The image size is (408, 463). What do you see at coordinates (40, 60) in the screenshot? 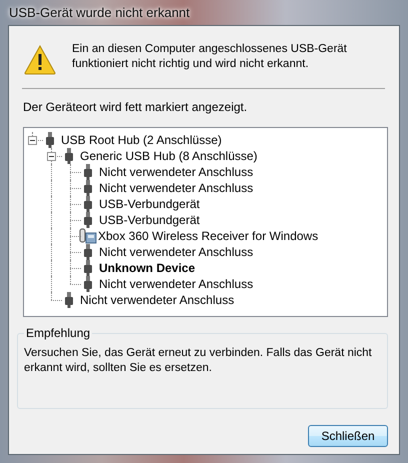
I see `warning-icon` at bounding box center [40, 60].